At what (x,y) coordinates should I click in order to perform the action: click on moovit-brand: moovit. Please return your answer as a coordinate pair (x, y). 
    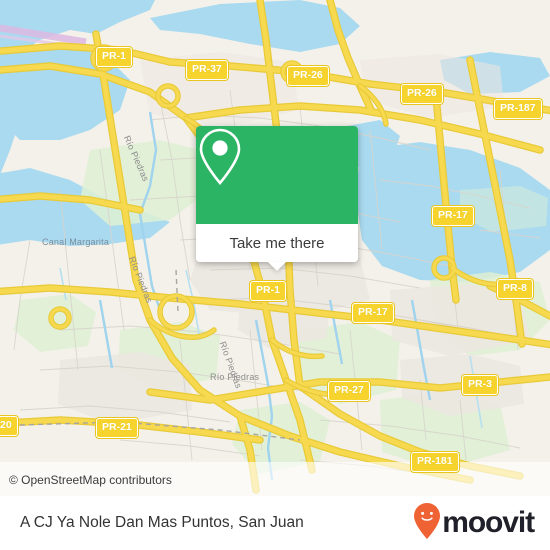
    Looking at the image, I should click on (474, 523).